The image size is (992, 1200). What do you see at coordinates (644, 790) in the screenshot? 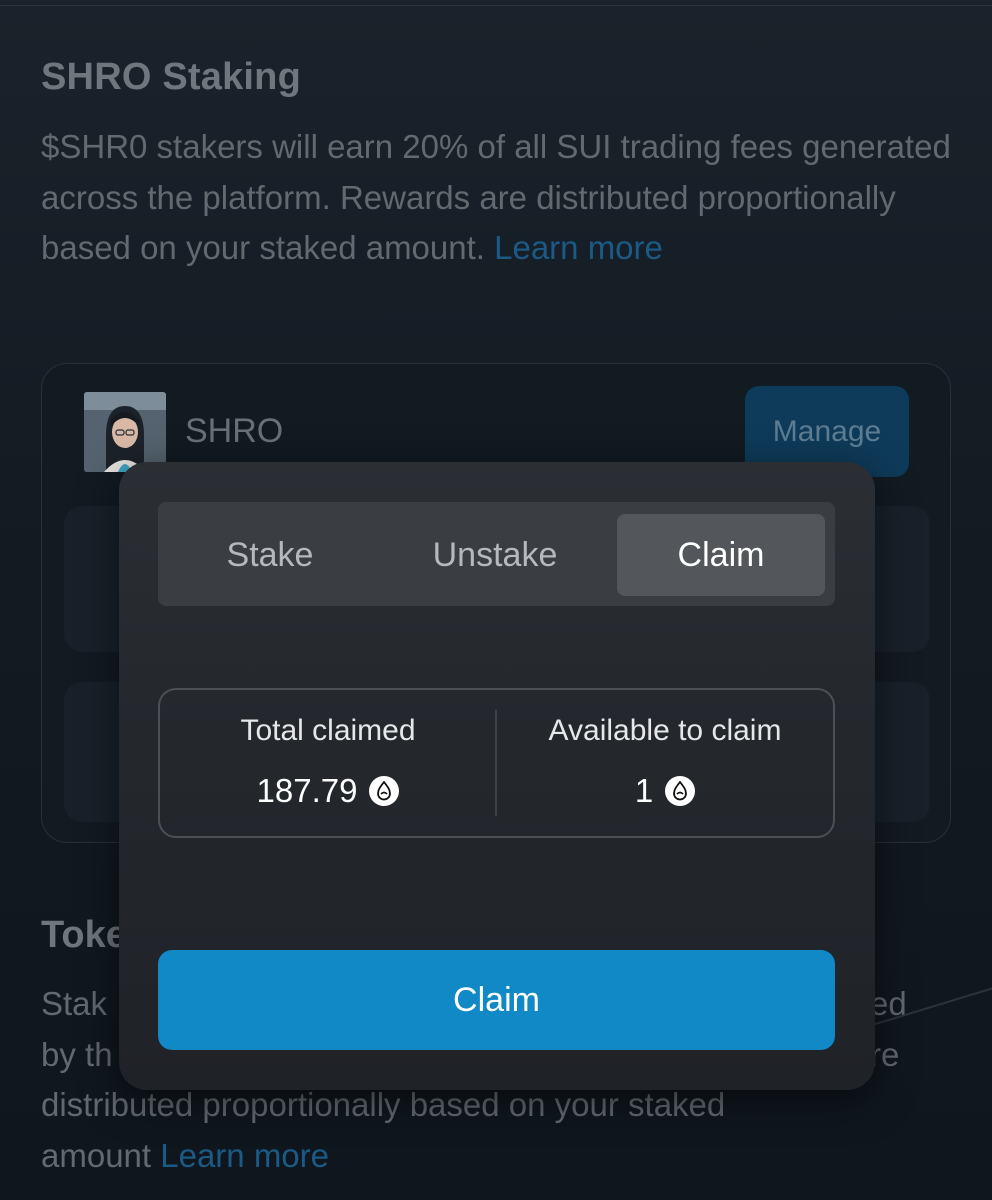
I see `available-value: 1` at bounding box center [644, 790].